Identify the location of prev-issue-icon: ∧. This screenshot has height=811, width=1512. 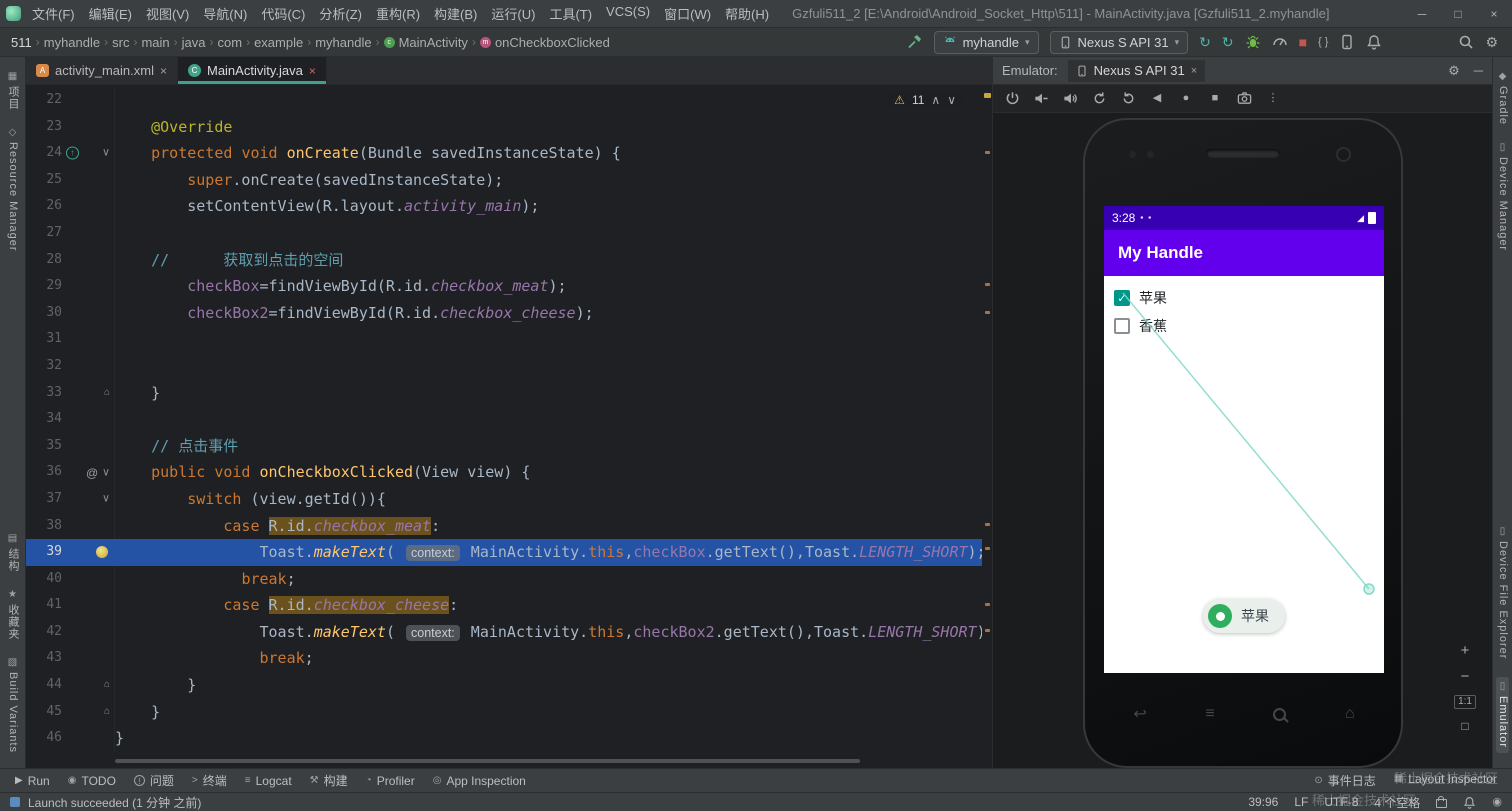
(935, 100).